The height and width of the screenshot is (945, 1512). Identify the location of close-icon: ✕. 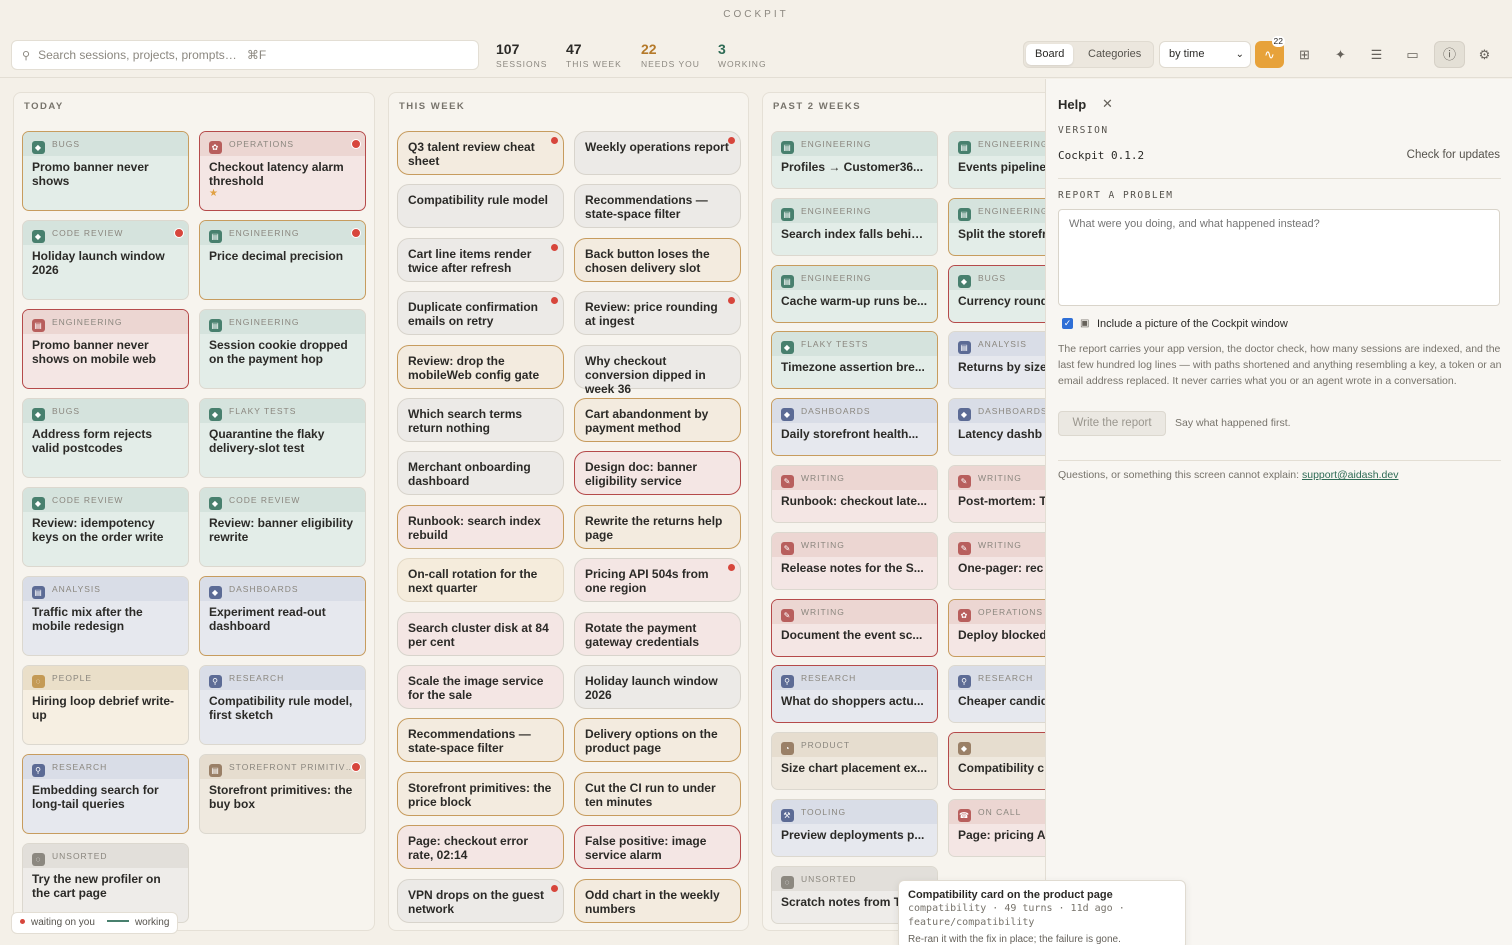
(1107, 104).